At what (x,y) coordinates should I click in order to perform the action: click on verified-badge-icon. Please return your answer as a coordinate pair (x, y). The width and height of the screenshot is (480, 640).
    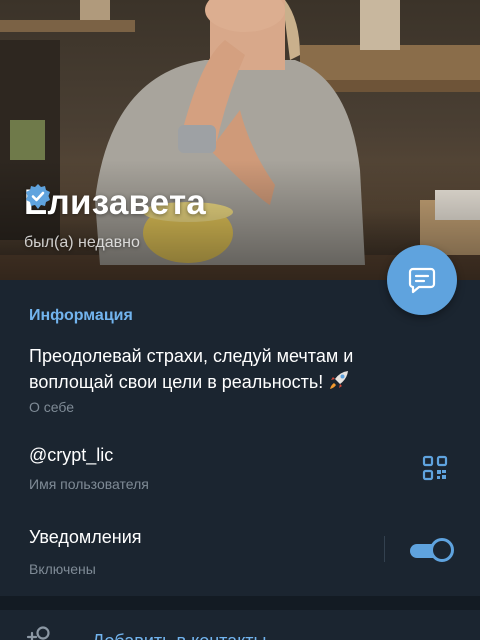
    Looking at the image, I should click on (135, 200).